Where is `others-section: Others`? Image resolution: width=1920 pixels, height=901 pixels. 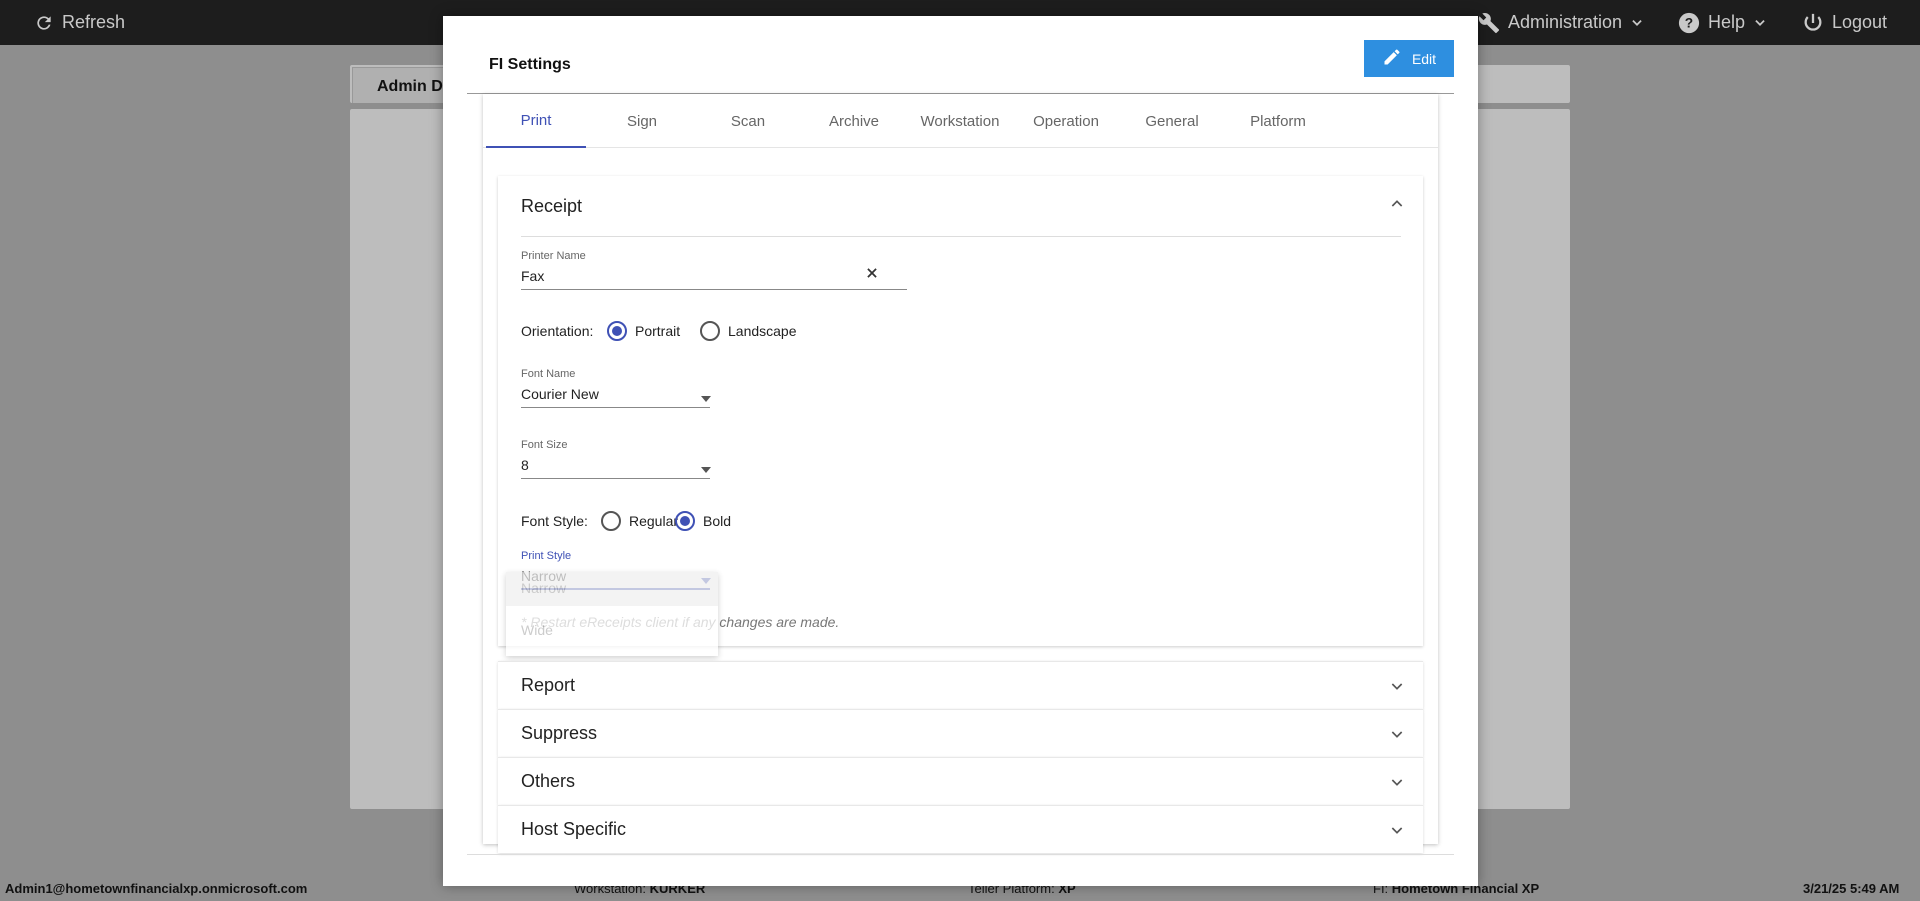
others-section: Others is located at coordinates (960, 781).